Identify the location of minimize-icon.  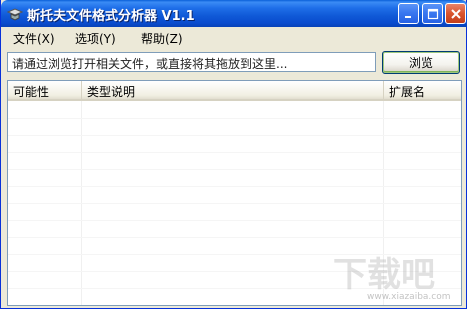
(407, 16).